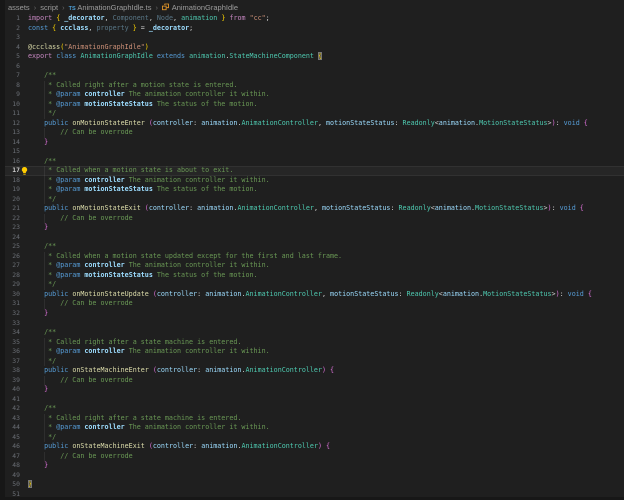 The height and width of the screenshot is (500, 624). Describe the element at coordinates (312, 114) in the screenshot. I see `code-line: 11 */` at that location.